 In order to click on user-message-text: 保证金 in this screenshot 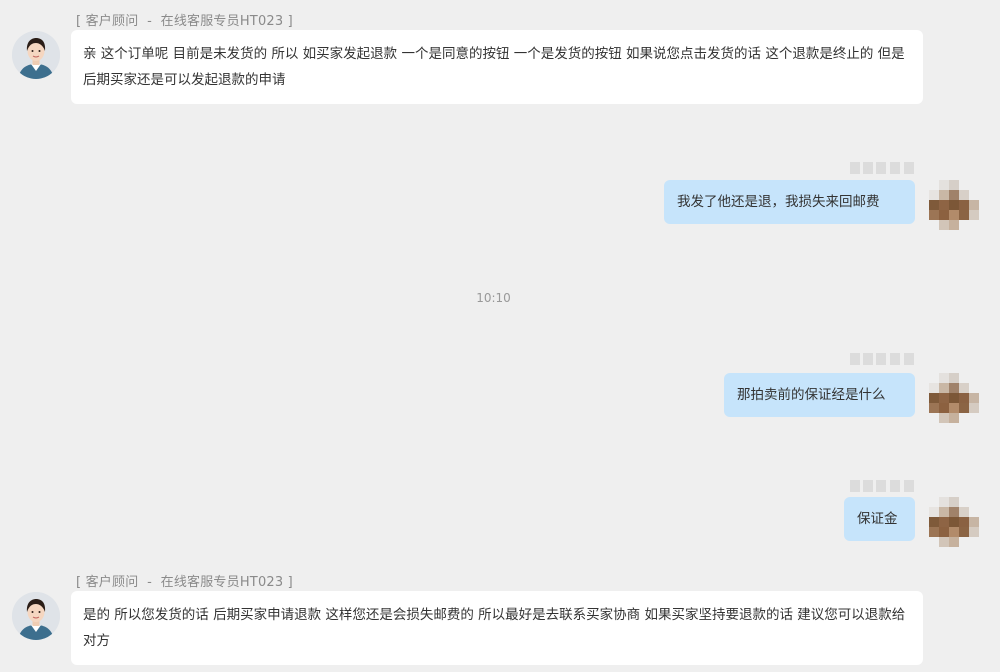, I will do `click(877, 519)`.